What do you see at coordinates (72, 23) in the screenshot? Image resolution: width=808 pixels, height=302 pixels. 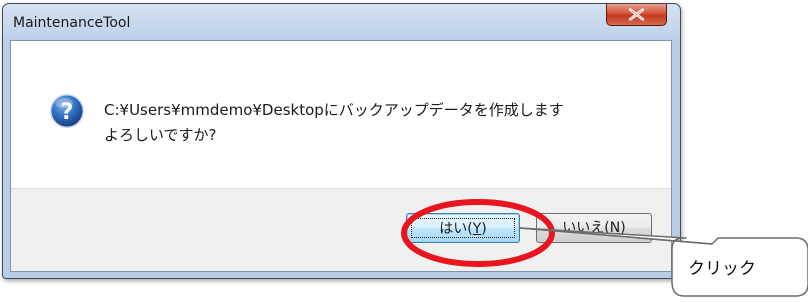 I see `dialog-title: MaintenanceTool` at bounding box center [72, 23].